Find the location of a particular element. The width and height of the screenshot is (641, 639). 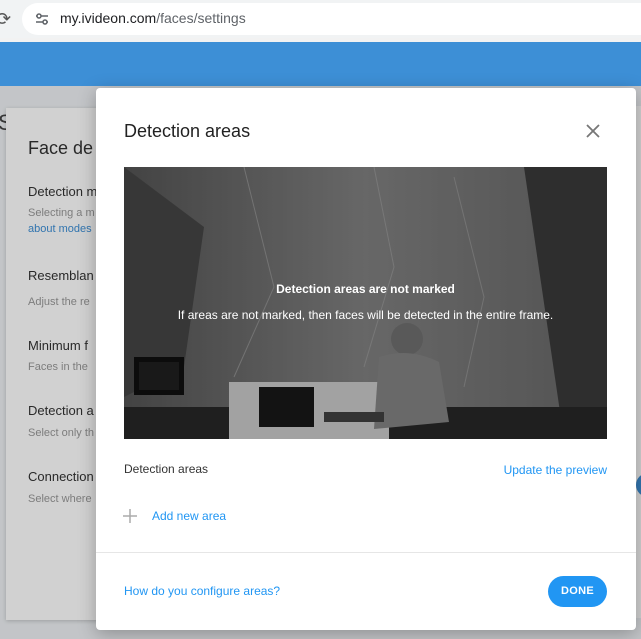

url-text: my.ivideon.com/faces/settings is located at coordinates (153, 18).